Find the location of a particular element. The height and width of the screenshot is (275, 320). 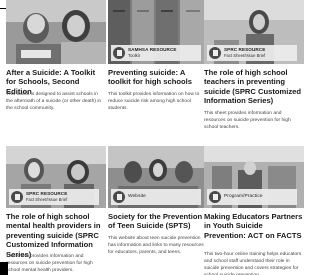

program-icon is located at coordinates (215, 197).